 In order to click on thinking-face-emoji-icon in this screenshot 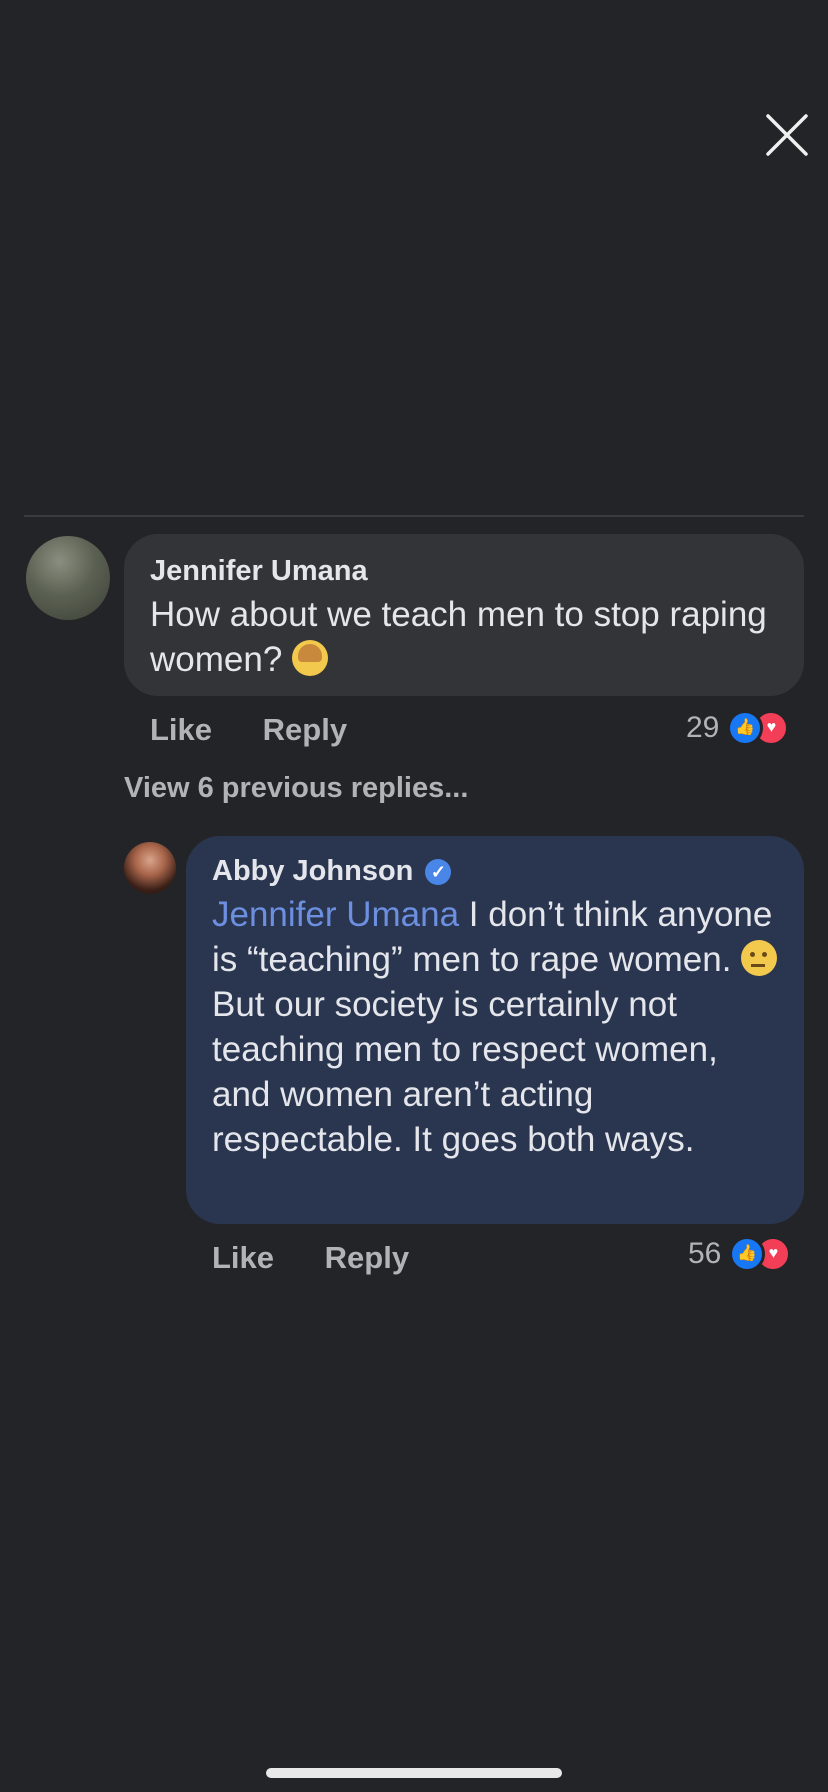, I will do `click(759, 958)`.